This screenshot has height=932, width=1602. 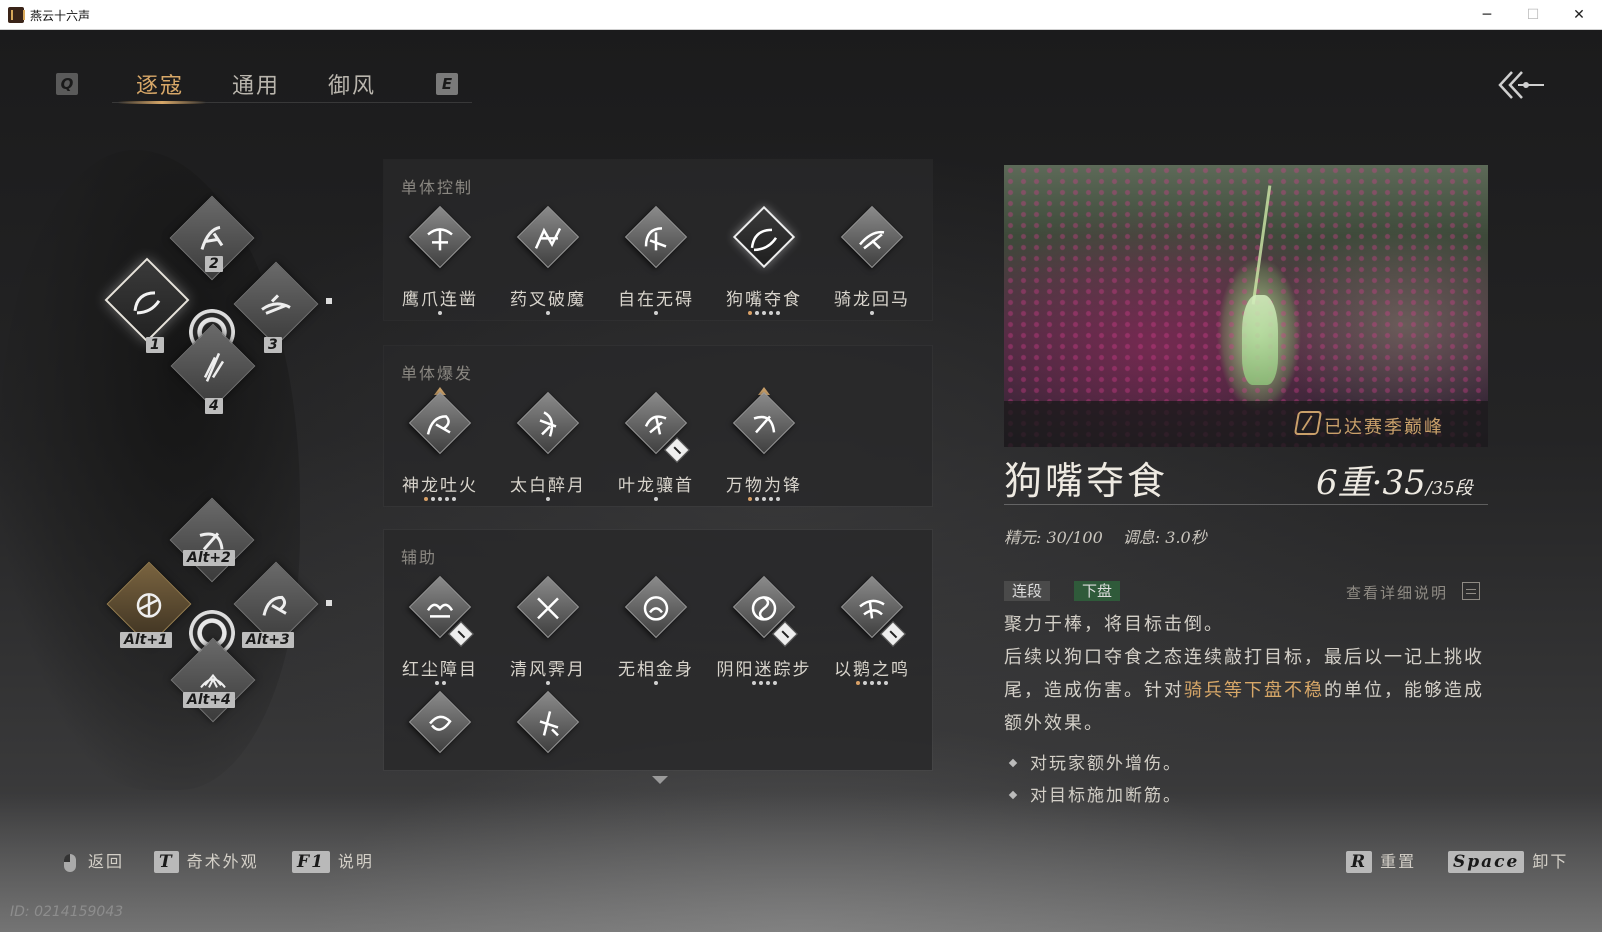 I want to click on skill-card: 红尘障目, so click(x=440, y=635).